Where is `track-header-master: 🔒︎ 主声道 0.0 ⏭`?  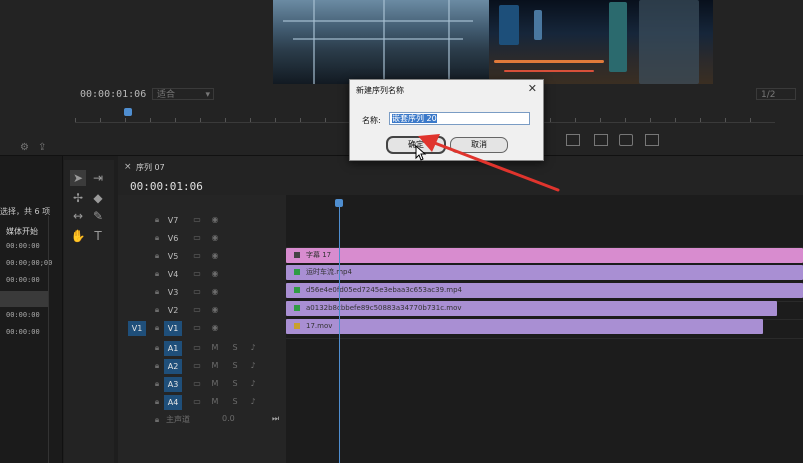
track-header-master: 🔒︎ 主声道 0.0 ⏭ is located at coordinates (202, 420).